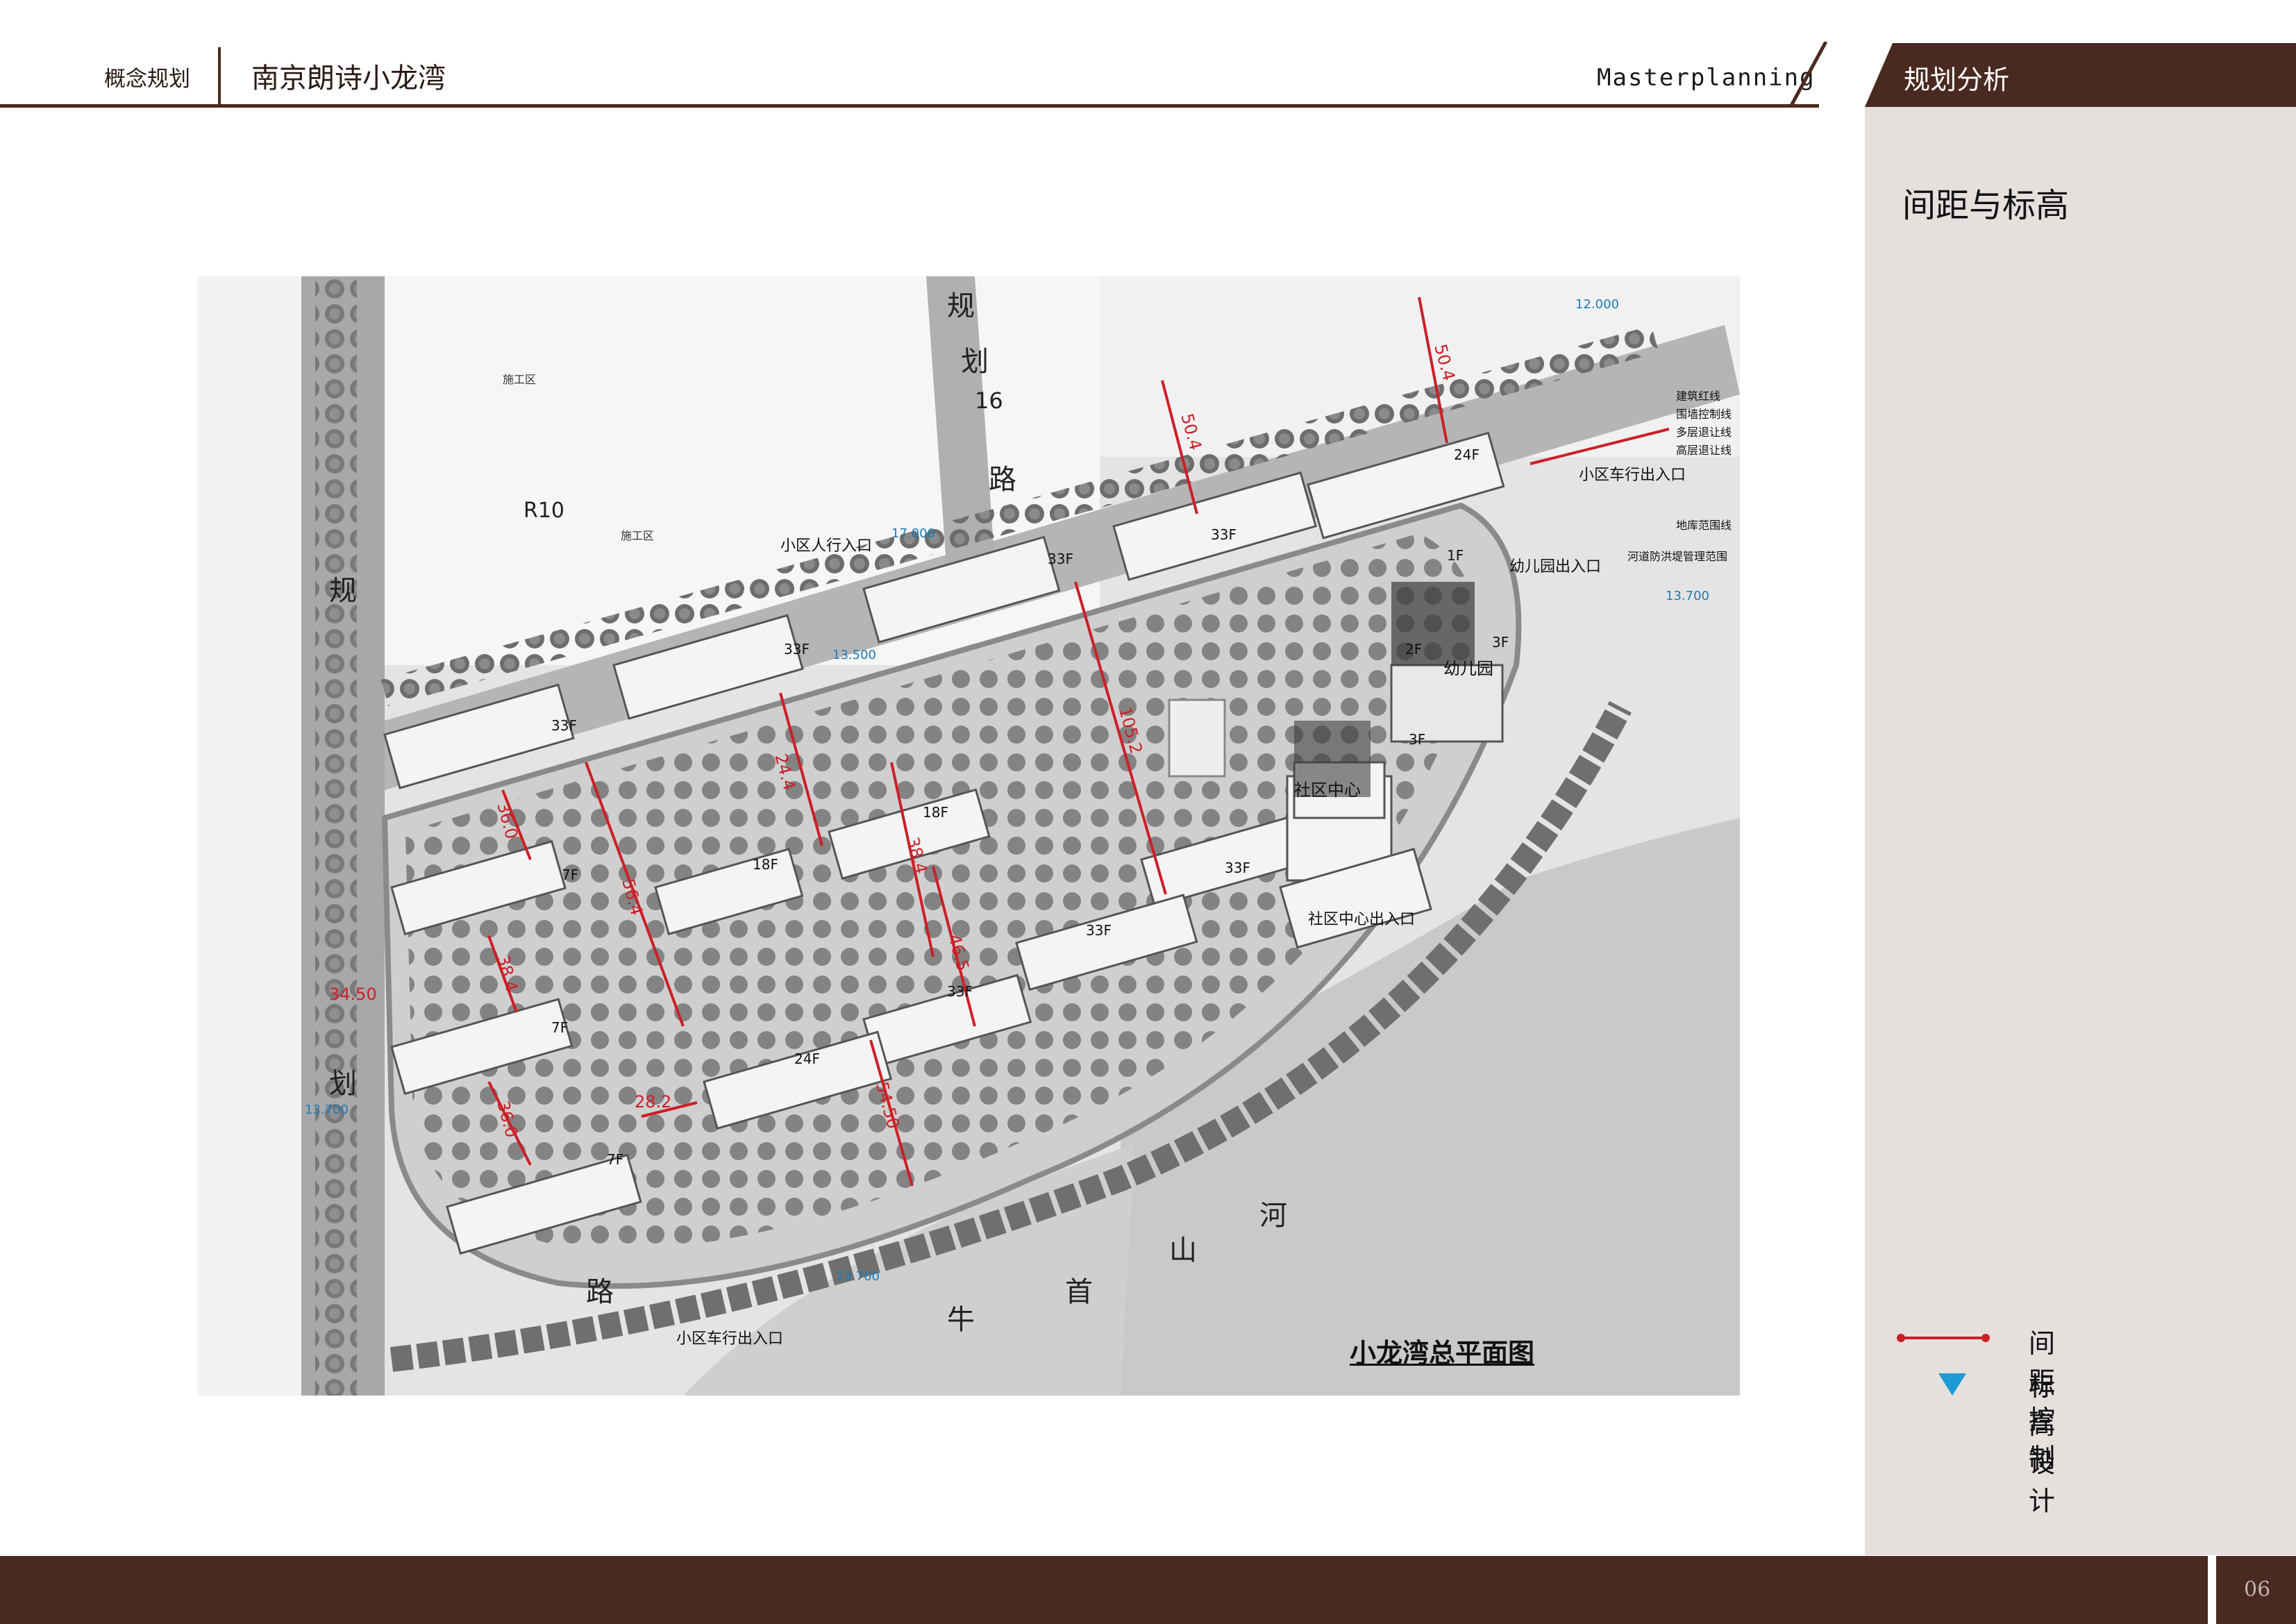  What do you see at coordinates (1414, 650) in the screenshot?
I see `floor-label: 2F` at bounding box center [1414, 650].